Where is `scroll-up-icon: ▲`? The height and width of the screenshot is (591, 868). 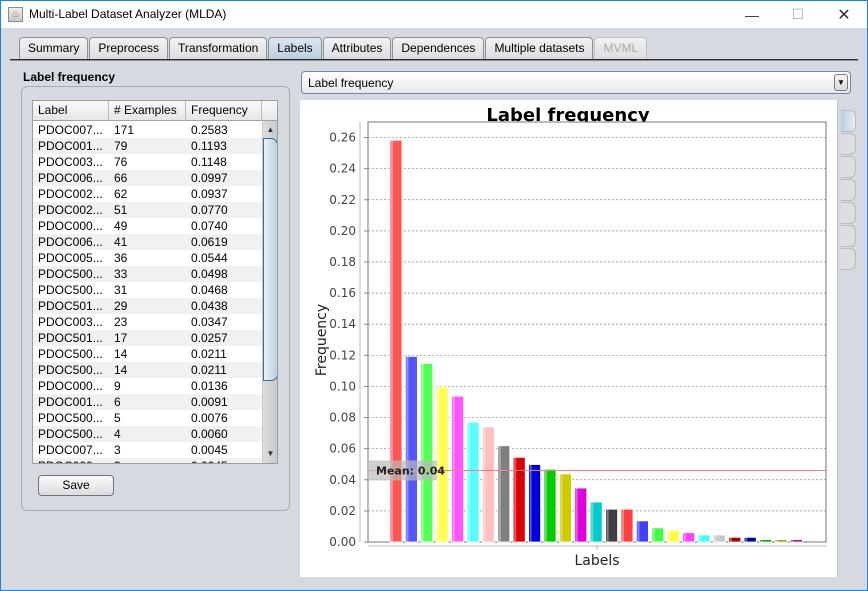 scroll-up-icon: ▲ is located at coordinates (270, 130).